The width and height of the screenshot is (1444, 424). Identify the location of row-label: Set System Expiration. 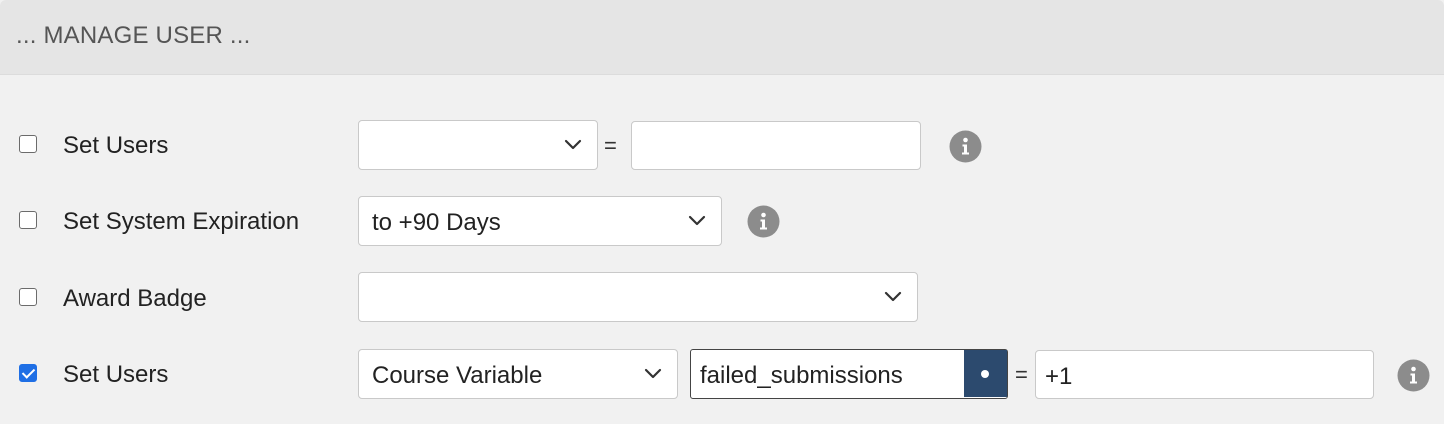
(181, 221).